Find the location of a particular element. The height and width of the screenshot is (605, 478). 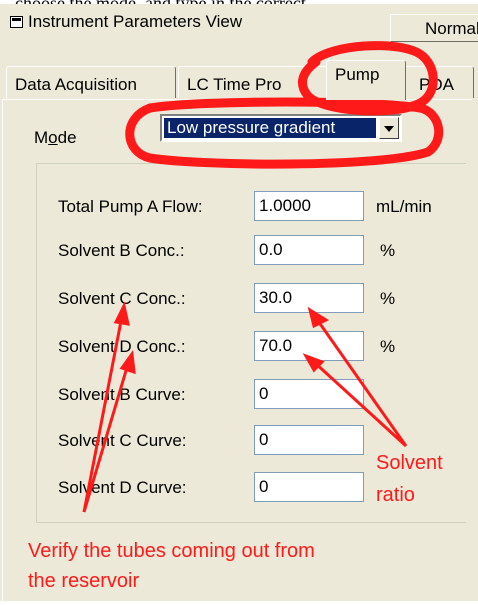

normal-mode-button: Normal is located at coordinates (434, 28).